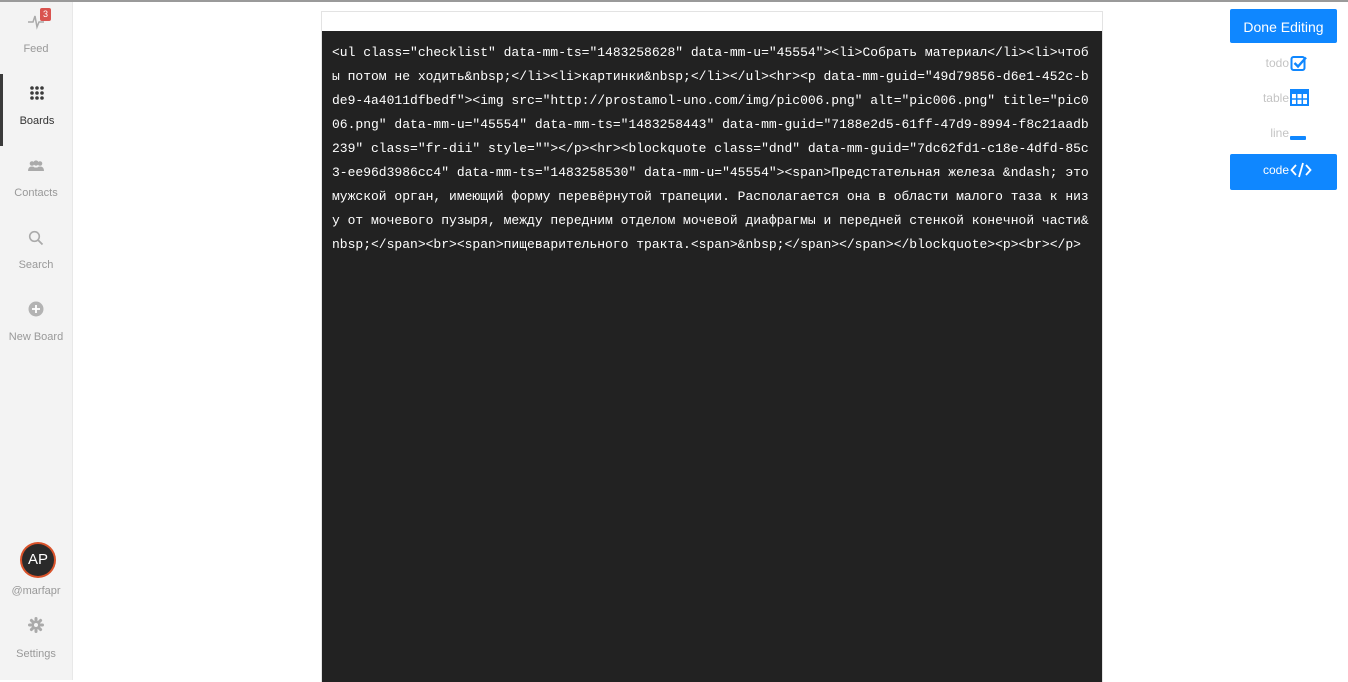 The image size is (1348, 682). I want to click on insert-todo-button: todo, so click(1283, 64).